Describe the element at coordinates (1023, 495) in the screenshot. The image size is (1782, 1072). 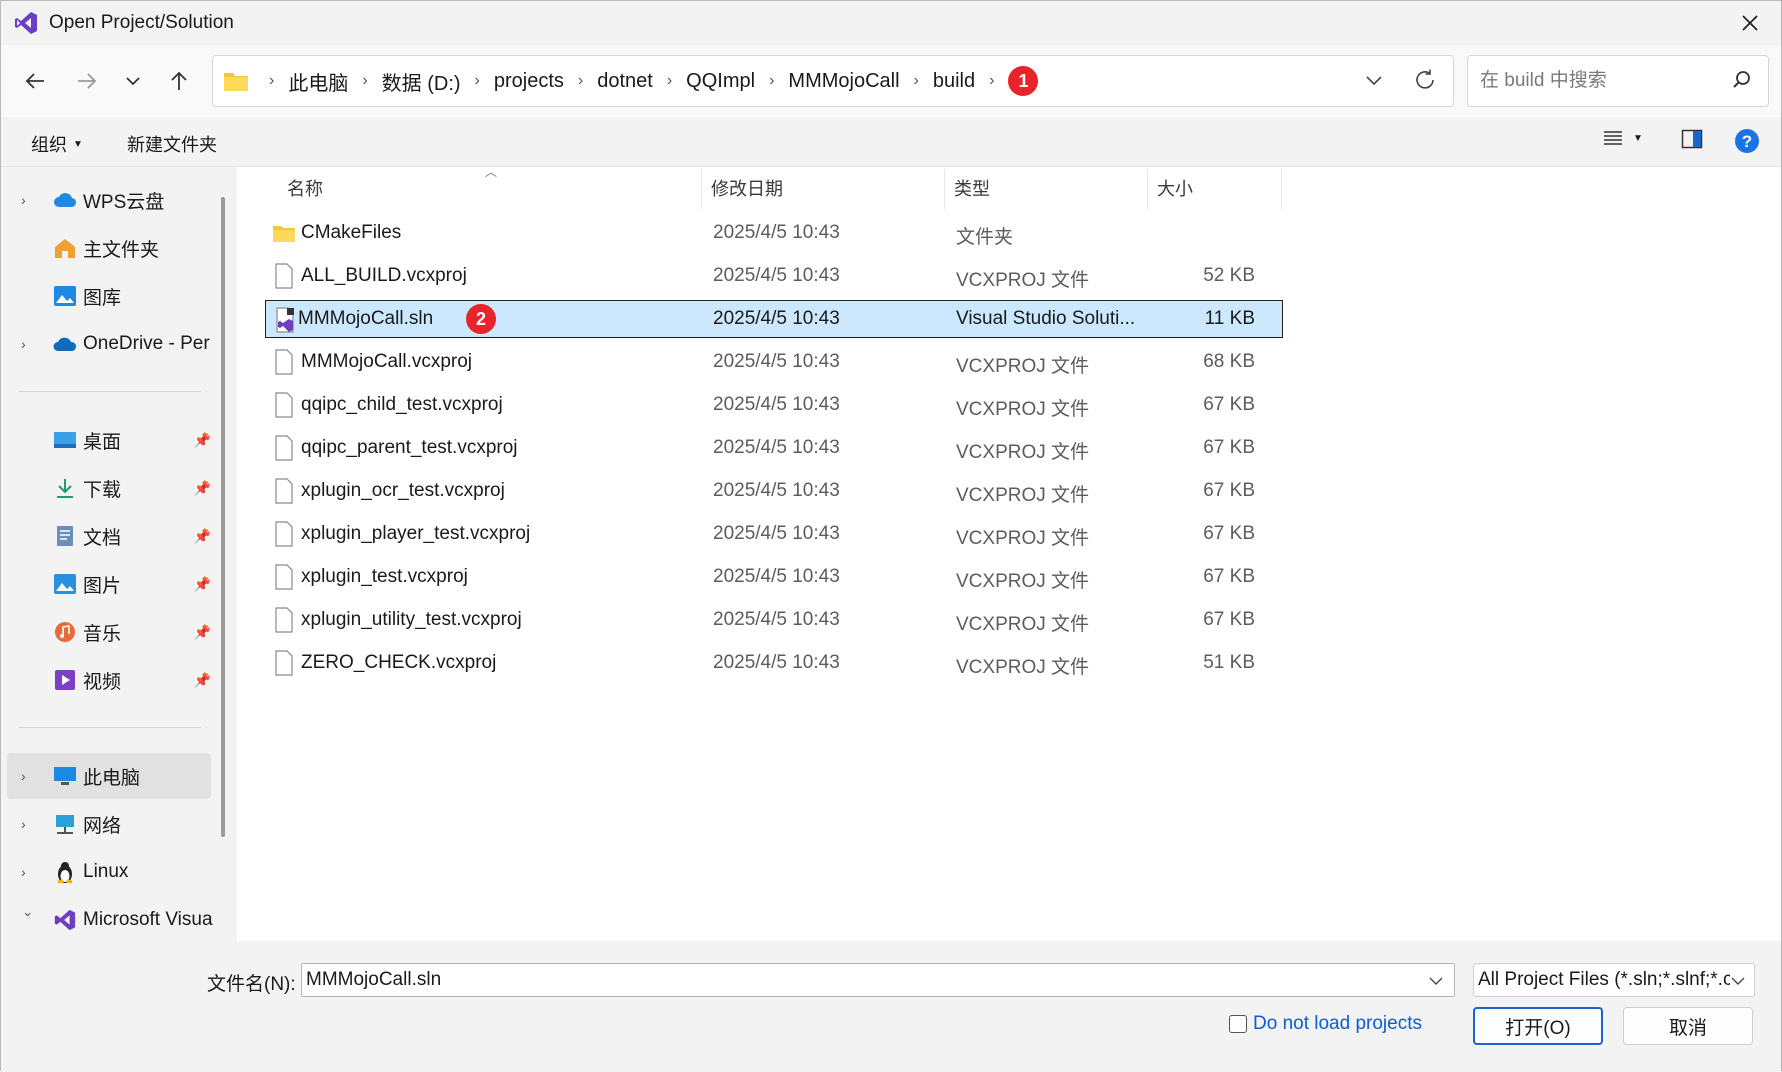
I see `file-type: VCXPROJ 文件` at that location.